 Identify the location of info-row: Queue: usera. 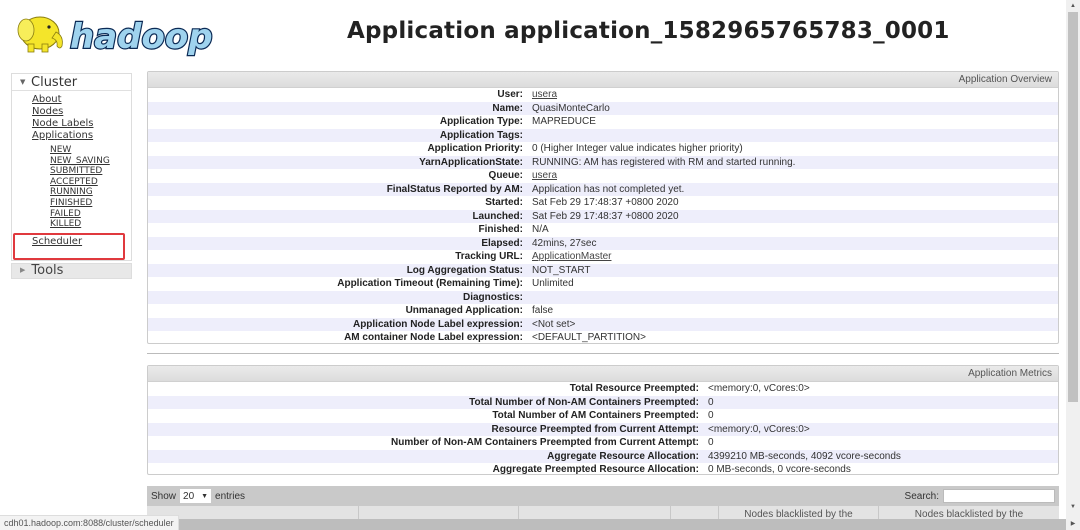
(603, 176).